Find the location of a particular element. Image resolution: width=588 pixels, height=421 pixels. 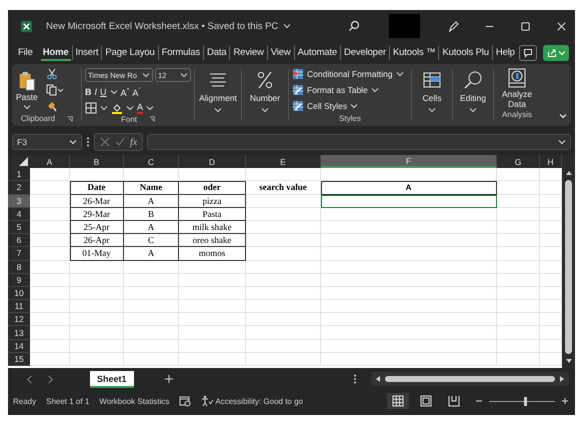

styles-menu-button: Conditional Formatting is located at coordinates (350, 74).